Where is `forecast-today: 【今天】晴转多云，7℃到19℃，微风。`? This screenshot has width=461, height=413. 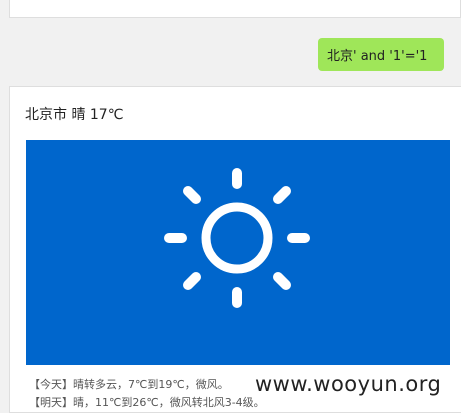 forecast-today: 【今天】晴转多云，7℃到19℃，微风。 is located at coordinates (129, 384).